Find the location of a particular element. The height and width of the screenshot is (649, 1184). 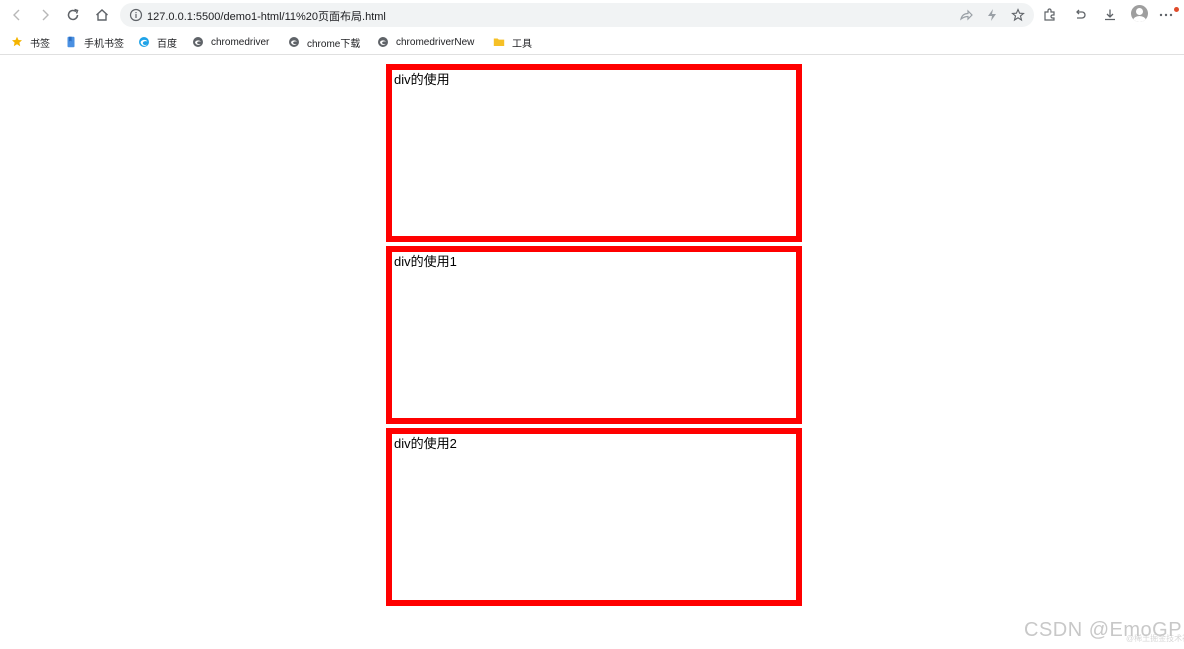

undo-icon is located at coordinates (1081, 14).